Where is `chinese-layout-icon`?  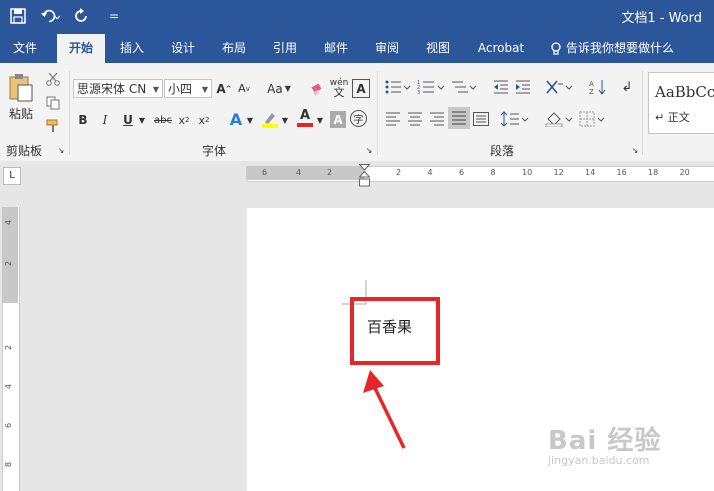 chinese-layout-icon is located at coordinates (559, 87).